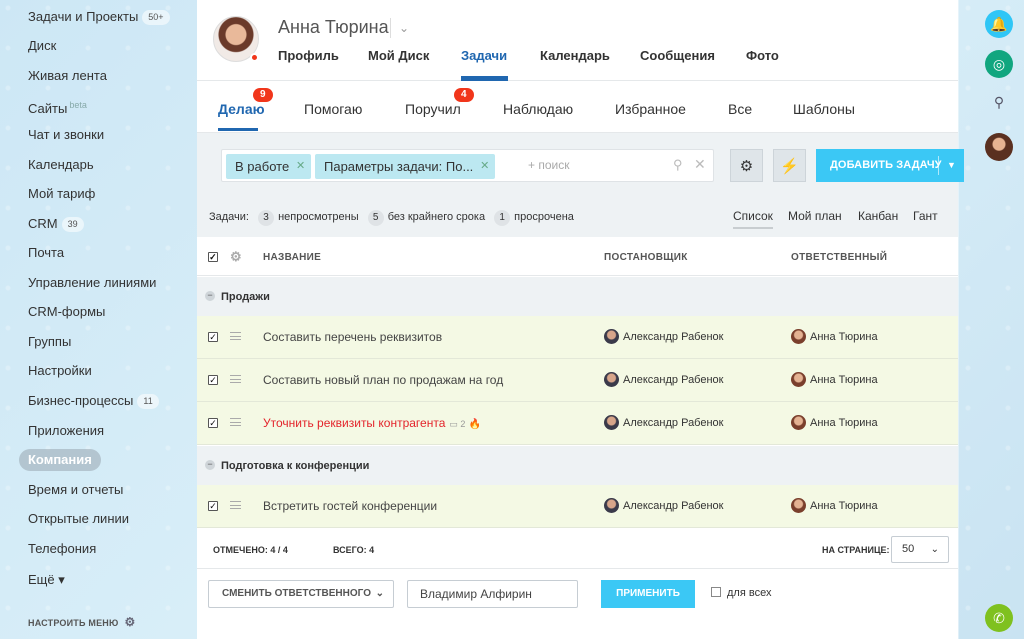 Image resolution: width=1024 pixels, height=639 pixels. I want to click on view-gantt: Гант, so click(925, 216).